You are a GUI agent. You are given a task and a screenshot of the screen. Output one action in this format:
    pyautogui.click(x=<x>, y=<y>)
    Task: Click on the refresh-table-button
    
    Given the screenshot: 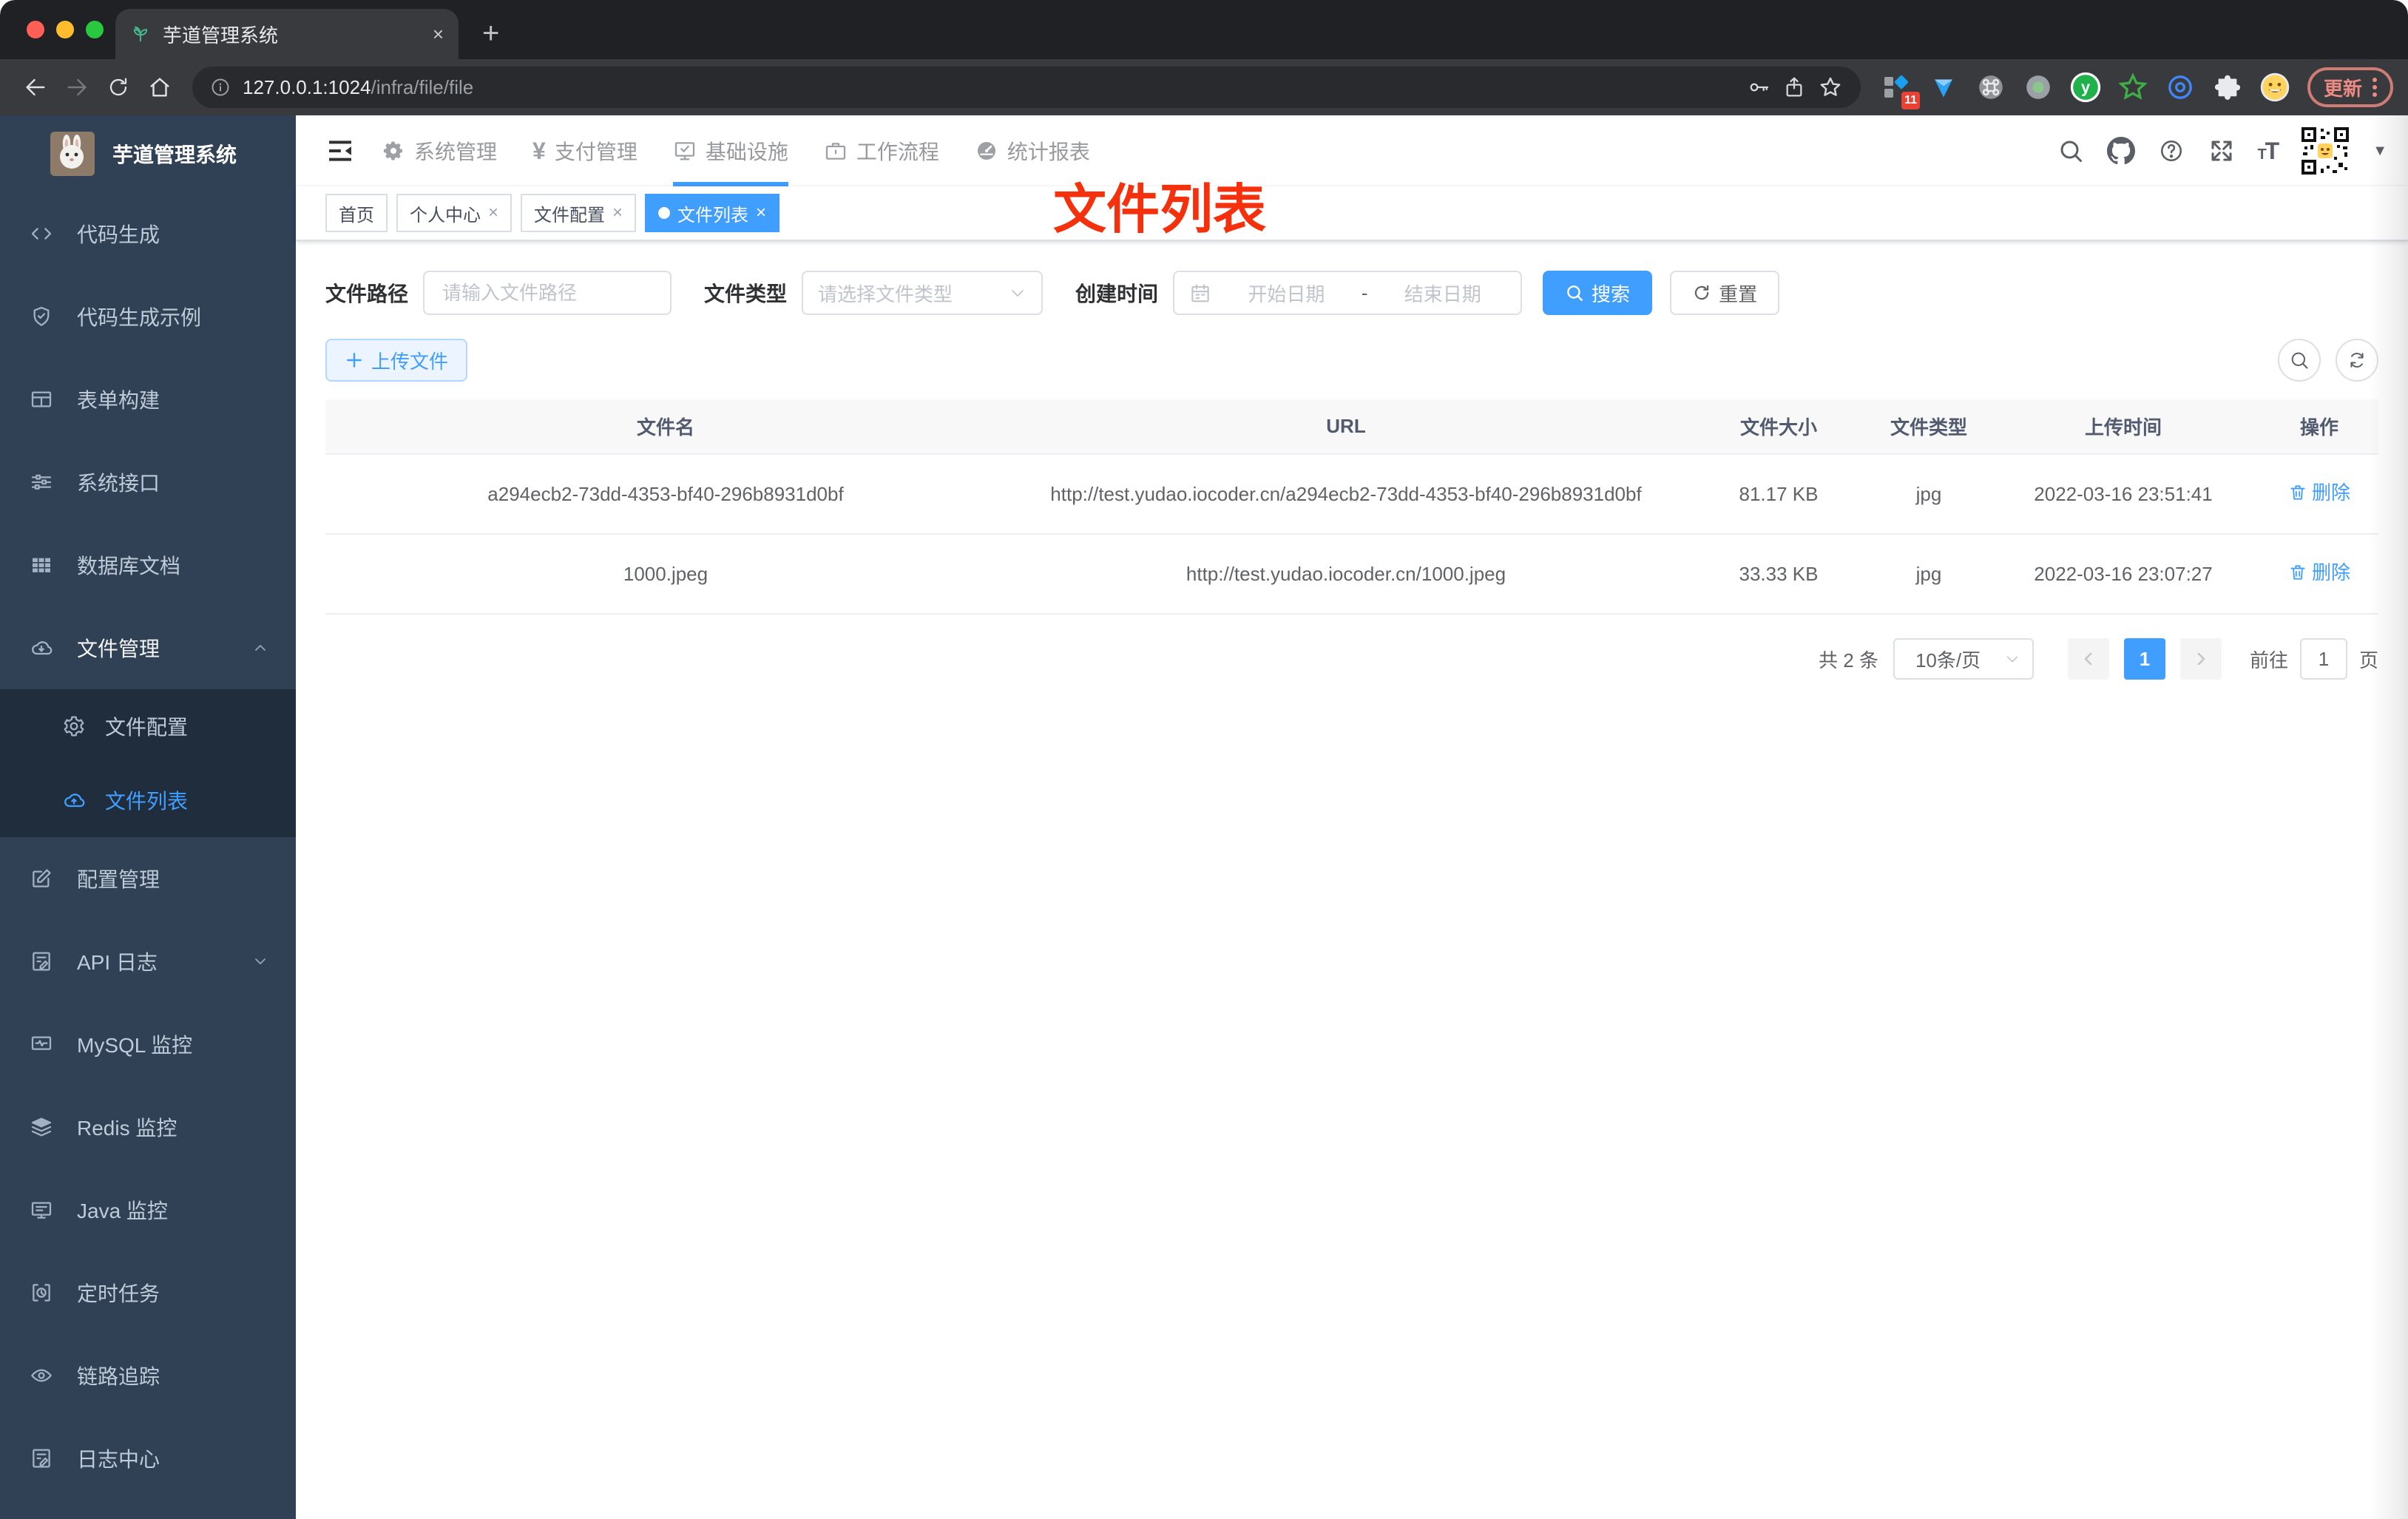 What is the action you would take?
    pyautogui.click(x=2357, y=360)
    